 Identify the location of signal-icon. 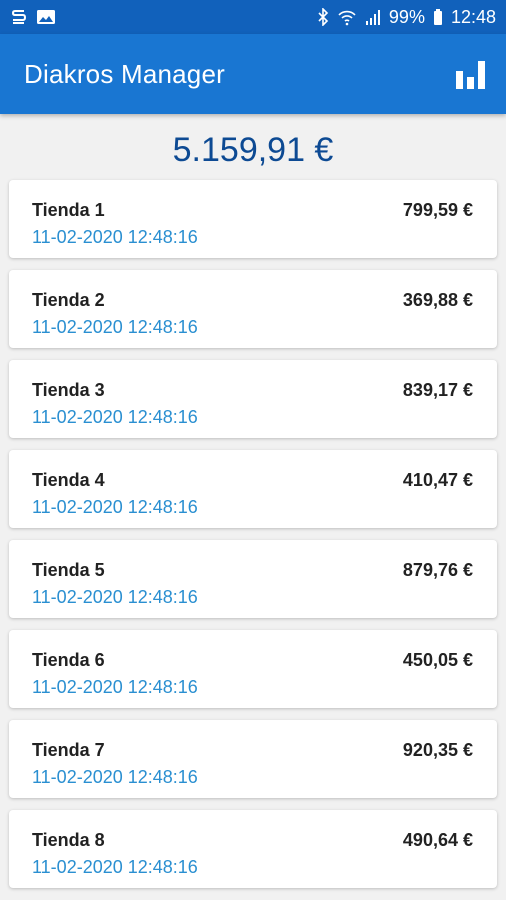
(373, 17).